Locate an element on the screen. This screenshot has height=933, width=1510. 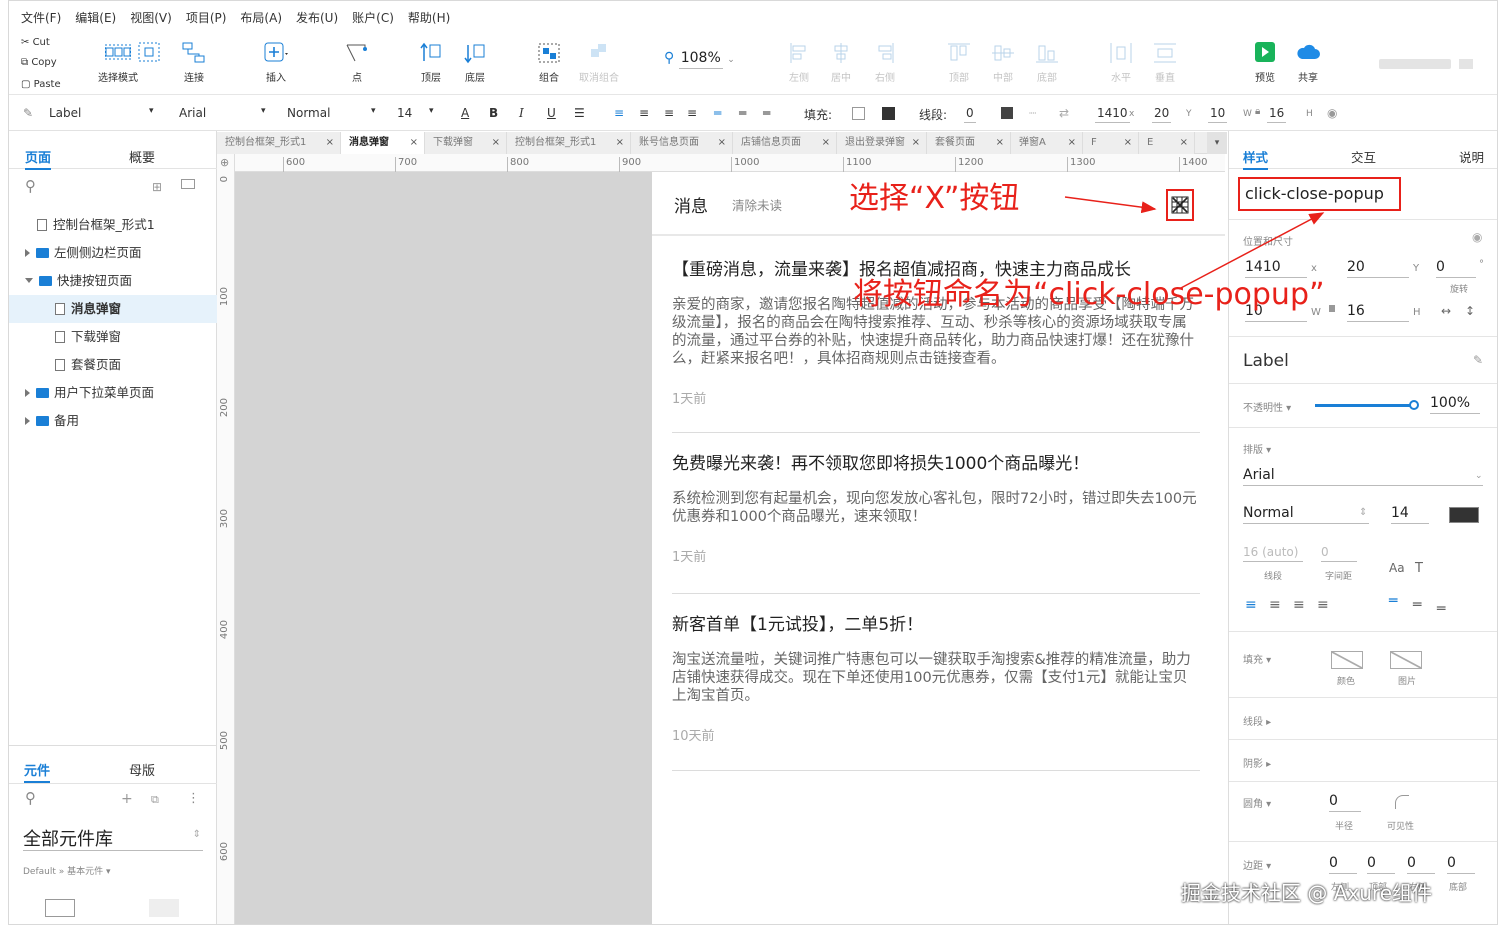
fit-width-icon: ↔ is located at coordinates (1446, 311).